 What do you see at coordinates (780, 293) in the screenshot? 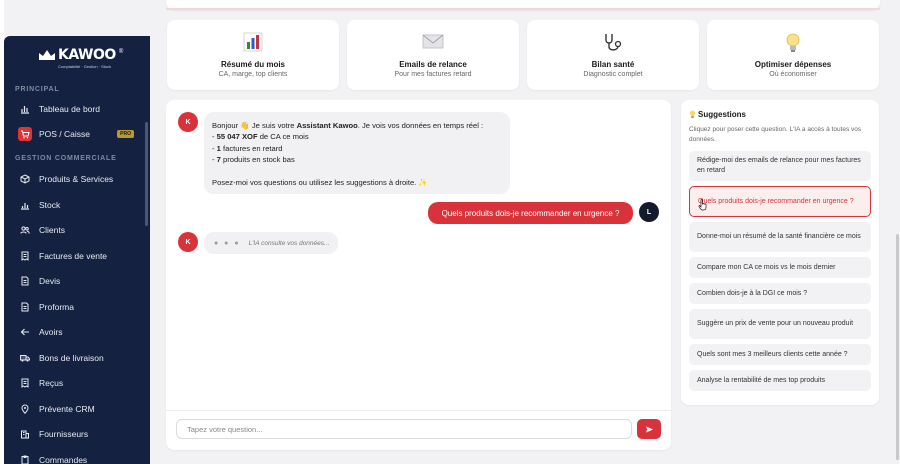
I see `suggestion-item: Combien dois-je à la DGI ce mois ?` at bounding box center [780, 293].